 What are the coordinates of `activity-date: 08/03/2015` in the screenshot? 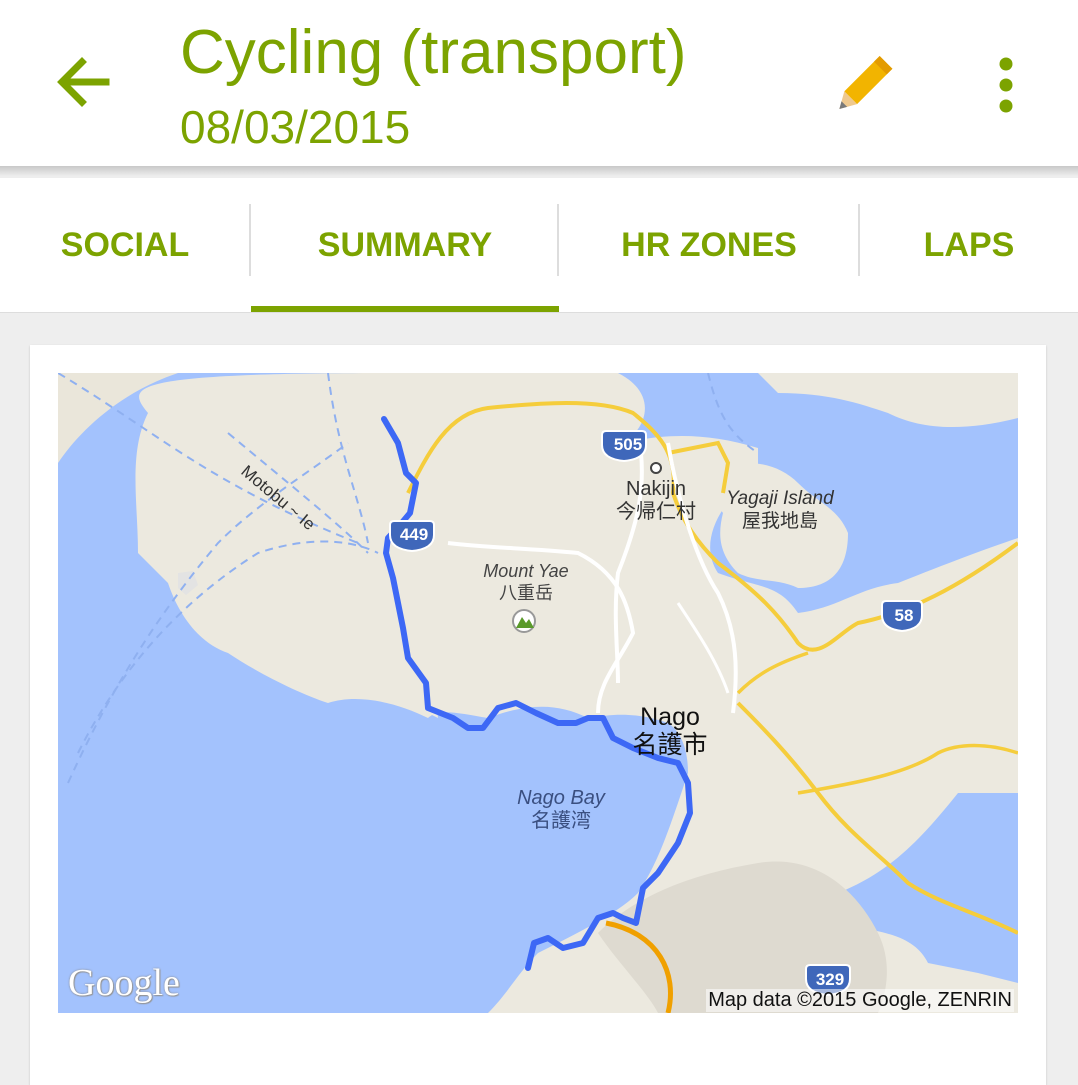 It's located at (295, 127).